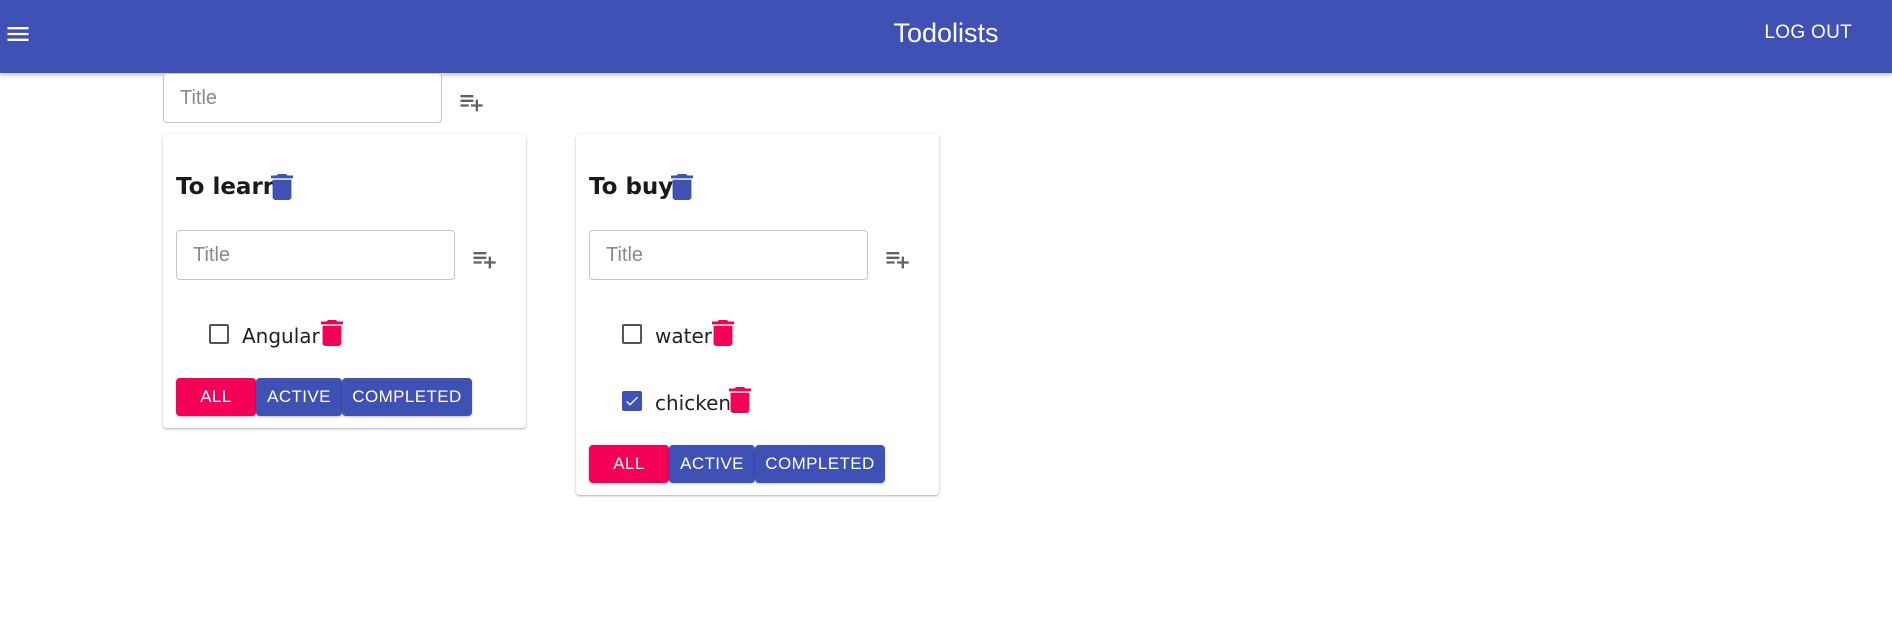  Describe the element at coordinates (946, 33) in the screenshot. I see `app-title: Todolists` at that location.